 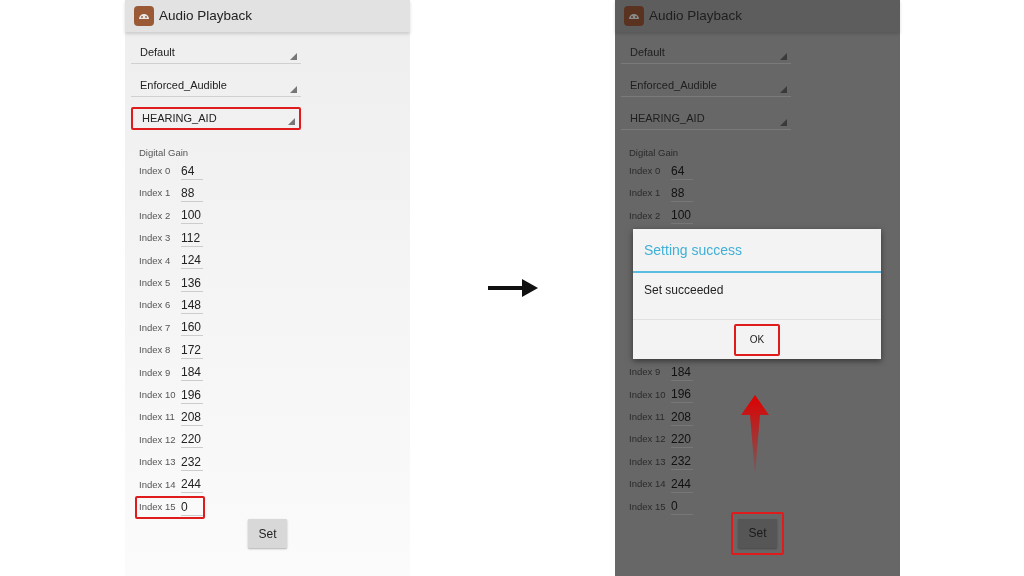 I want to click on gain-value-field: 232, so click(x=192, y=462).